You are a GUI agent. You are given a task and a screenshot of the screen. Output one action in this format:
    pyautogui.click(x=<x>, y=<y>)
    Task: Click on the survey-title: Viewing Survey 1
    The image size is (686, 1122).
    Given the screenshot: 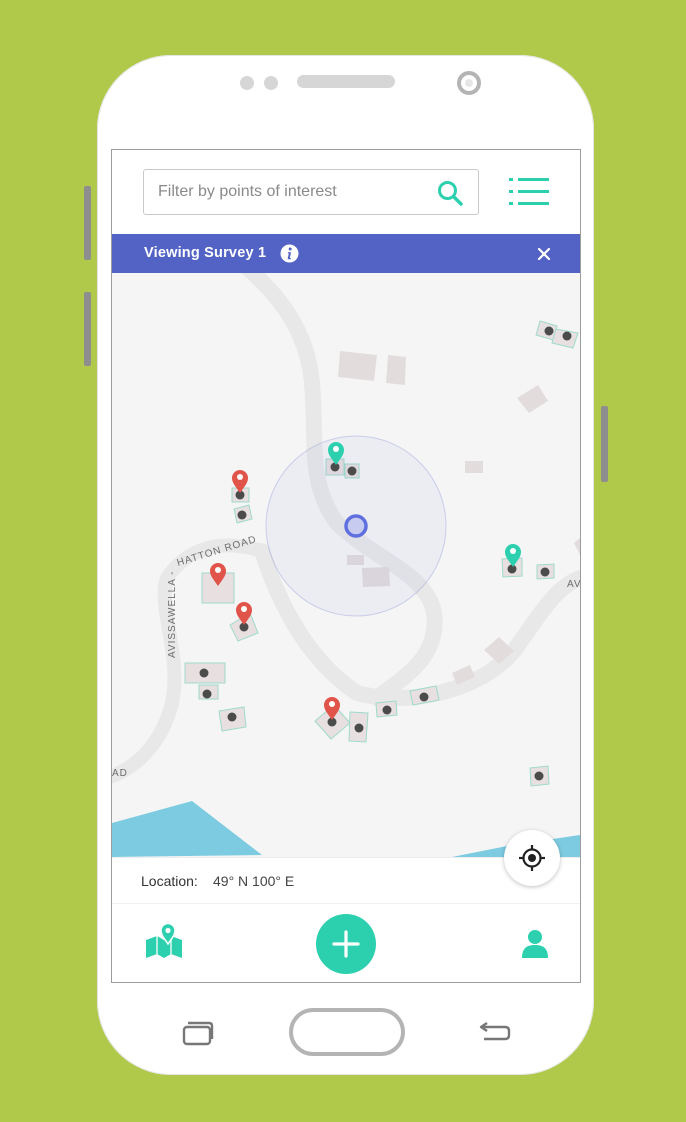 What is the action you would take?
    pyautogui.click(x=205, y=253)
    